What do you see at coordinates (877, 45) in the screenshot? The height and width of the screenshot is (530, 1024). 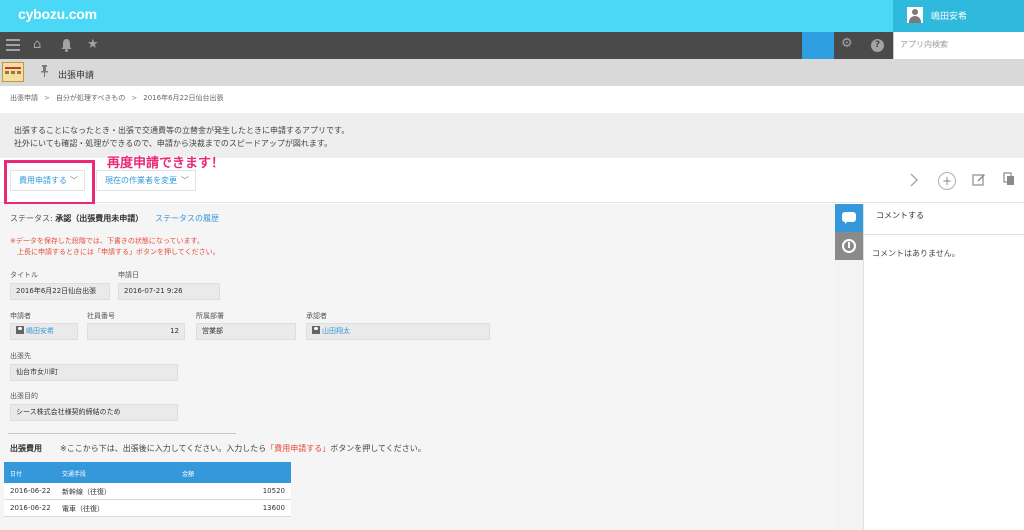 I see `help-icon: ?` at bounding box center [877, 45].